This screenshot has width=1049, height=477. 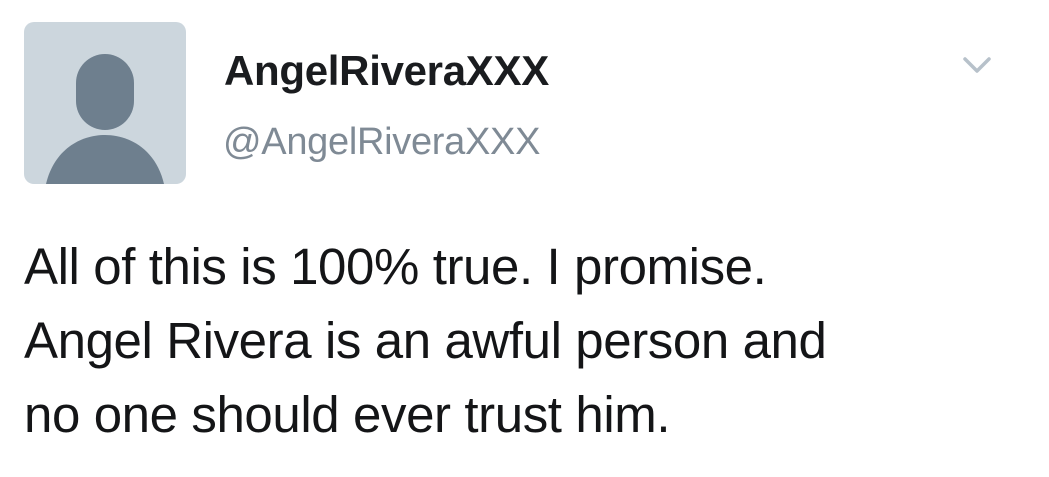 I want to click on default-avatar-silhouette-icon, so click(x=105, y=103).